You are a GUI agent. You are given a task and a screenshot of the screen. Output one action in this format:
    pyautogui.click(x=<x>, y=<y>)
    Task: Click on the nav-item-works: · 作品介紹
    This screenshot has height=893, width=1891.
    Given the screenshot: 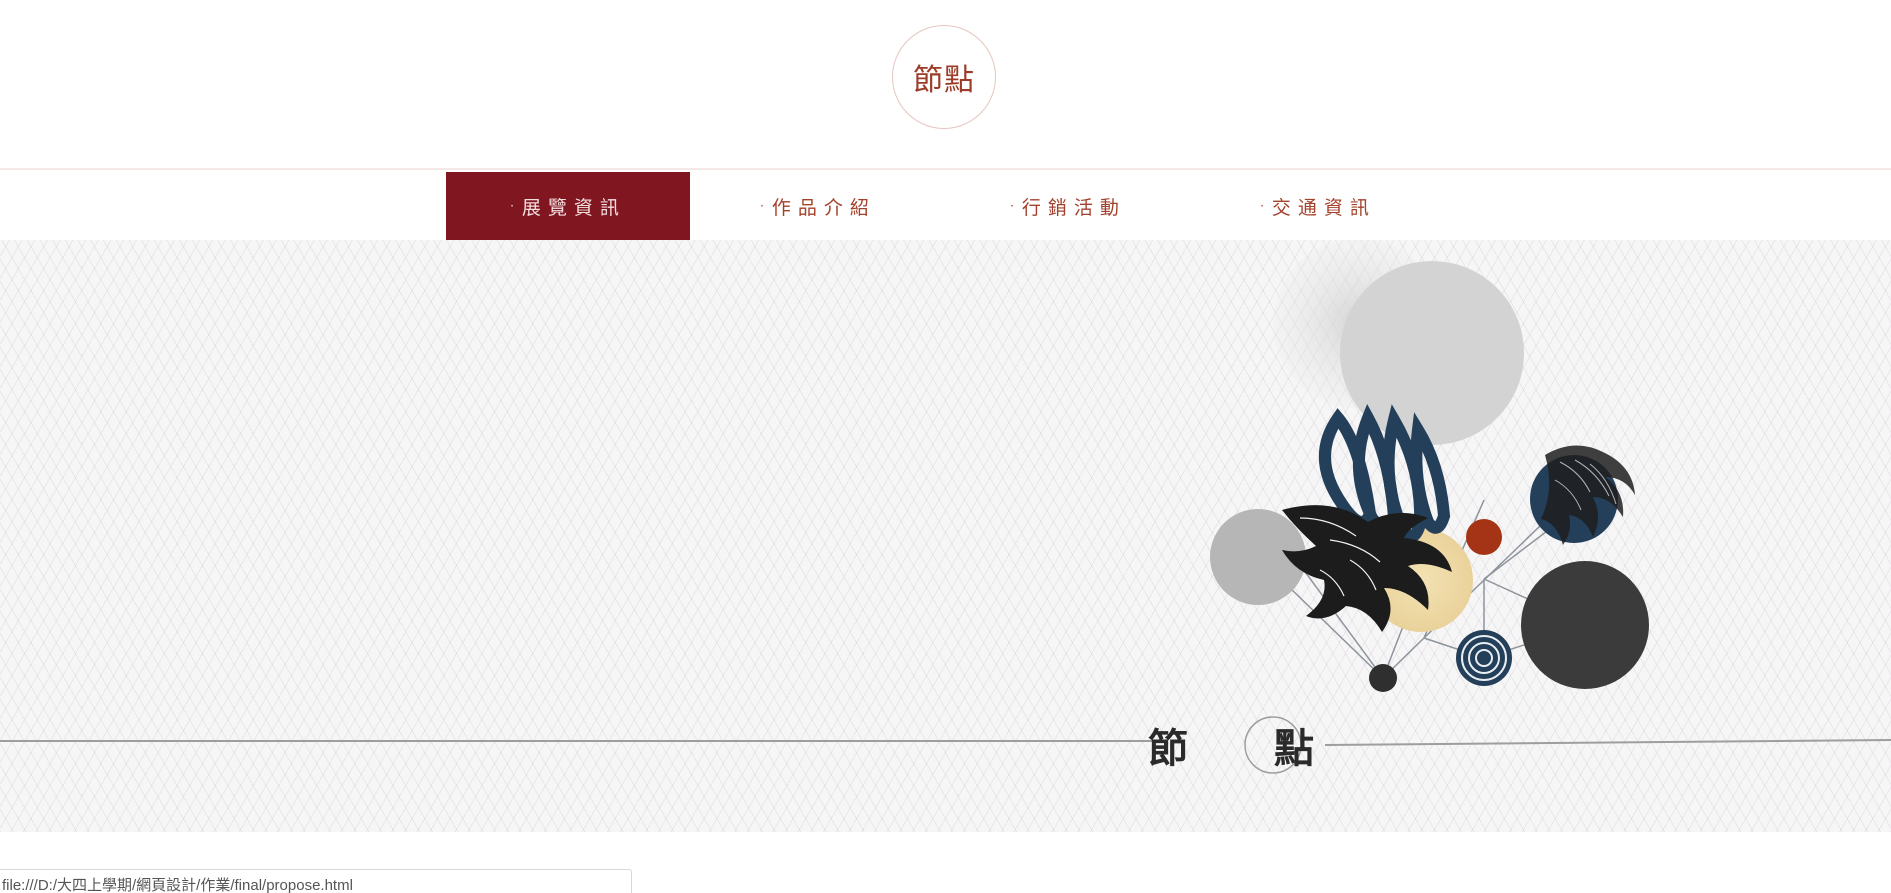 What is the action you would take?
    pyautogui.click(x=818, y=206)
    